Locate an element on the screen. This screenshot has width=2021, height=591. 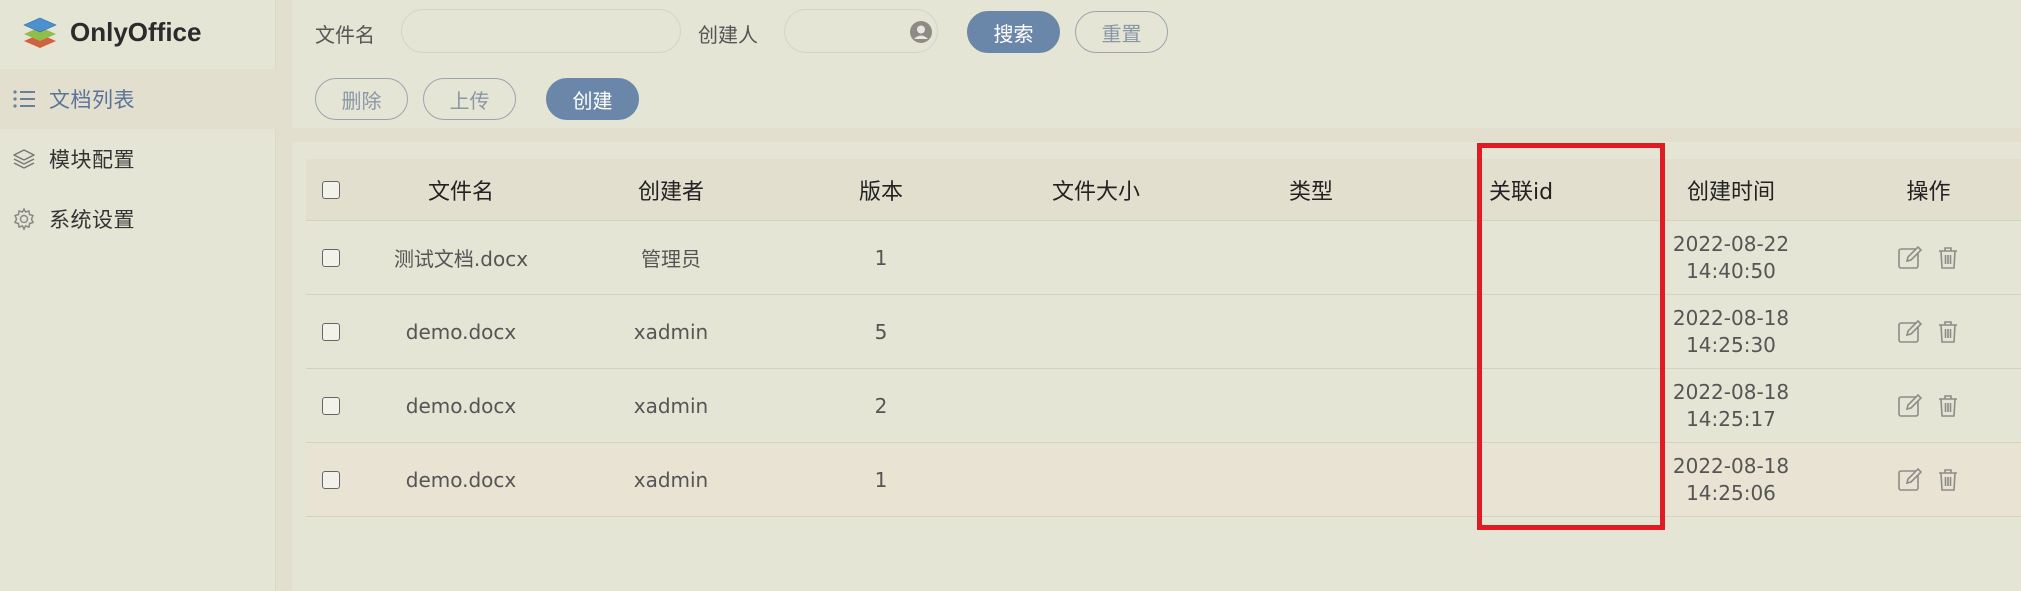
table-row: 测试文档.docx 管理员 1 2022-08-22 14:40:50 is located at coordinates (1163, 258).